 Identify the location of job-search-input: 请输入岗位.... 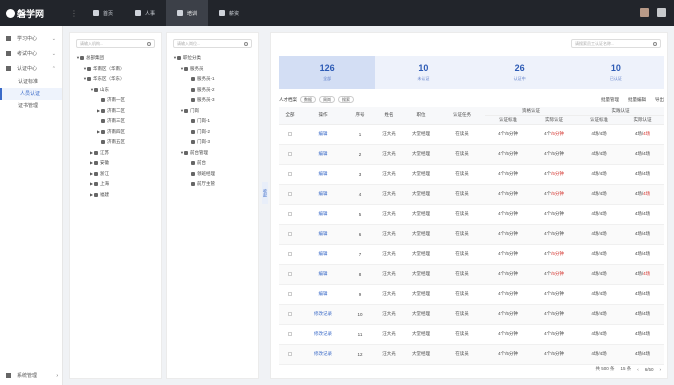
(212, 43).